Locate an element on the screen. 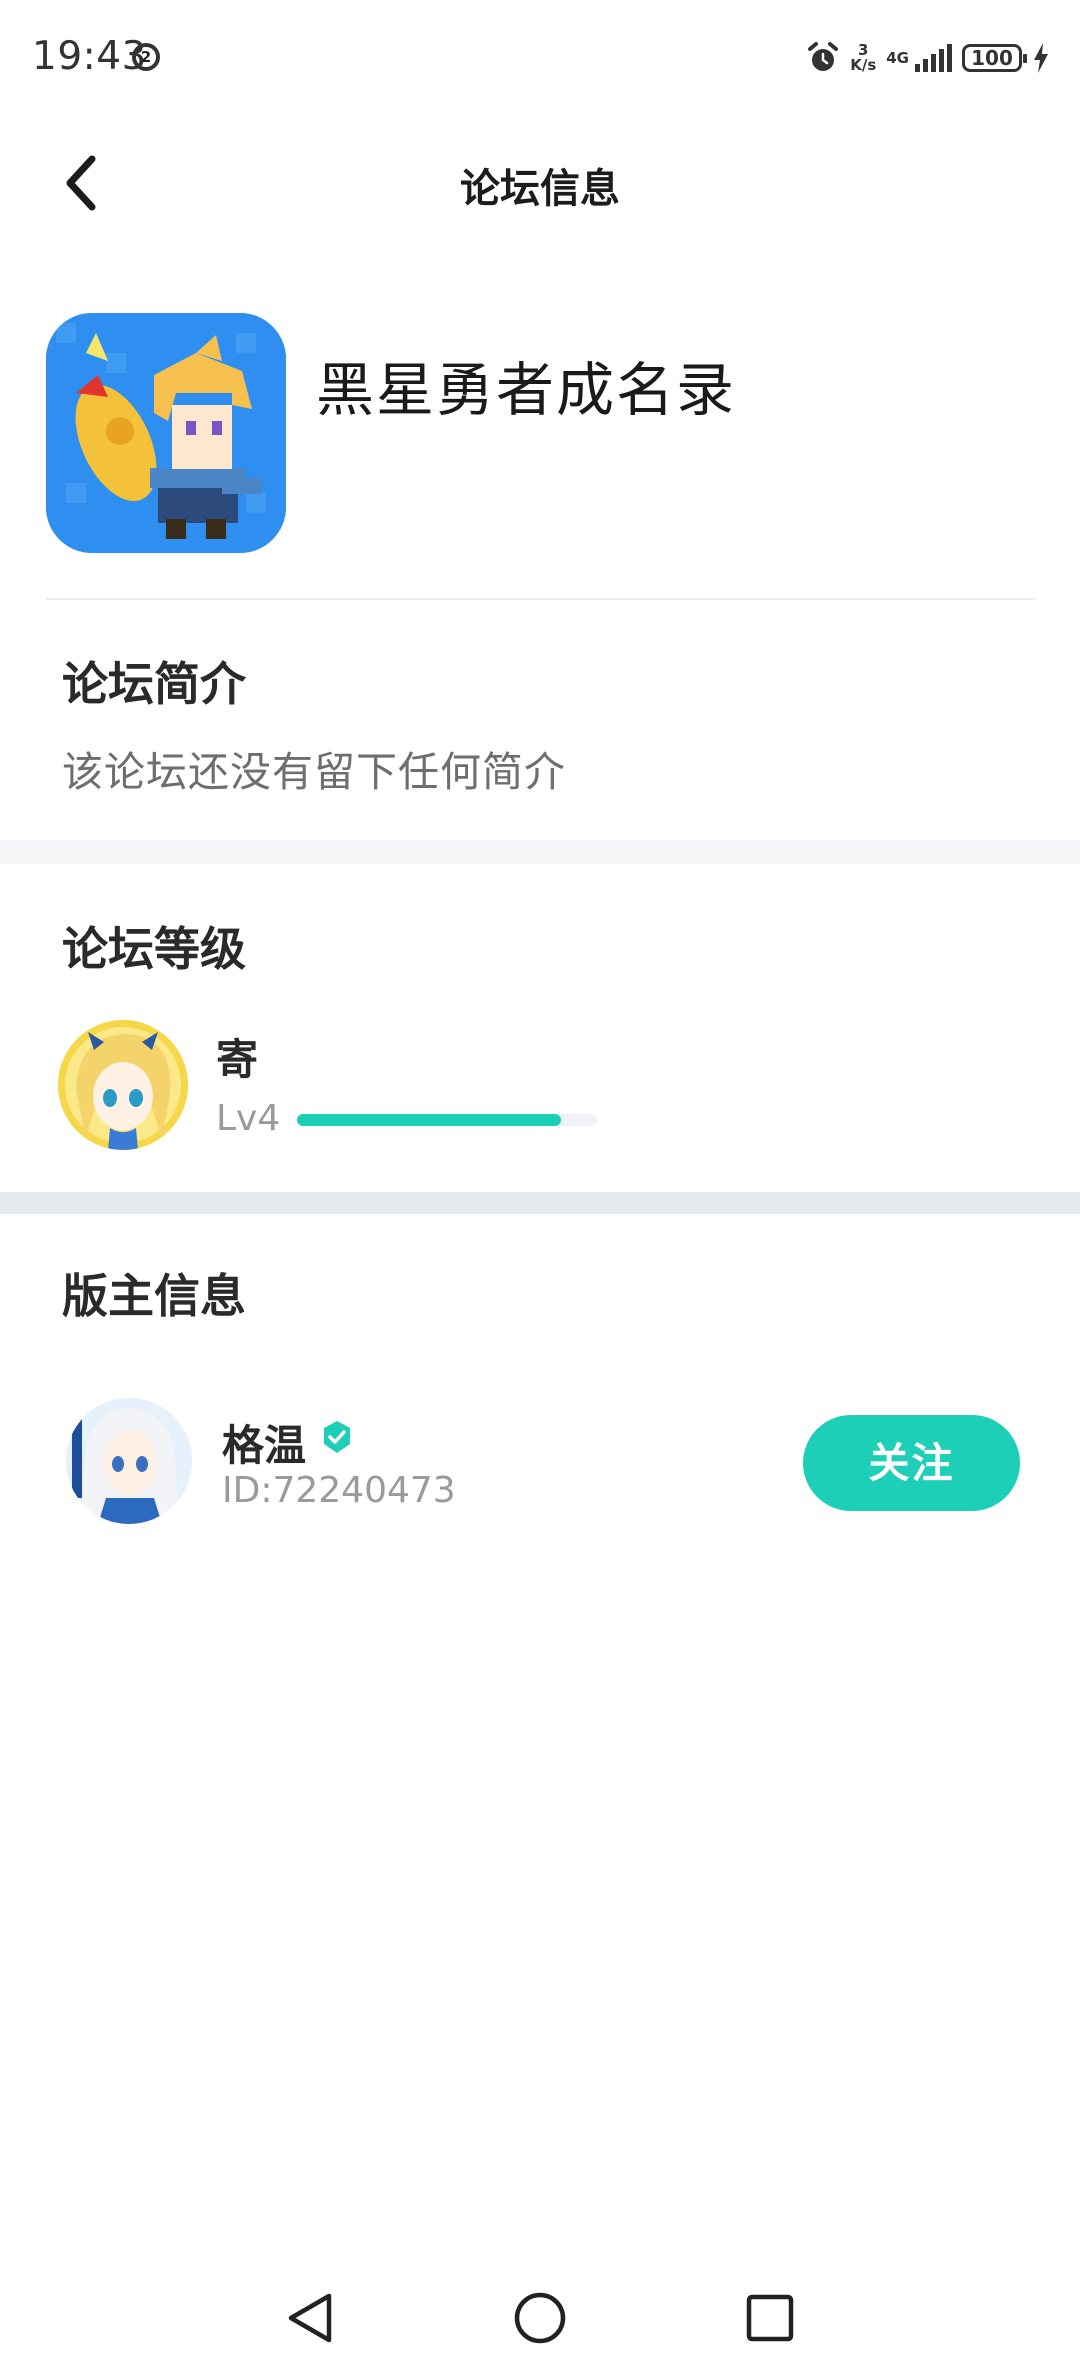 Image resolution: width=1080 pixels, height=2376 pixels. forum-header: 黑星勇者成名录 is located at coordinates (546, 433).